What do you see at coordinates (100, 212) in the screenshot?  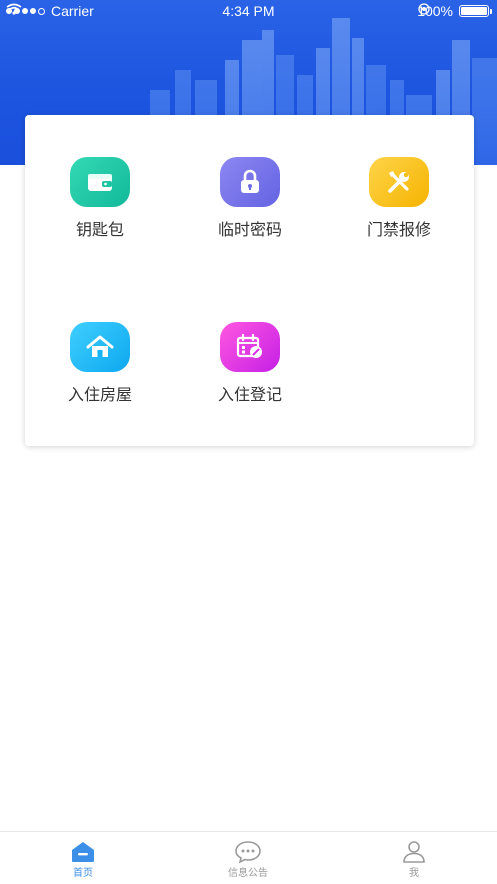 I see `menu-item-keys: 钥匙包` at bounding box center [100, 212].